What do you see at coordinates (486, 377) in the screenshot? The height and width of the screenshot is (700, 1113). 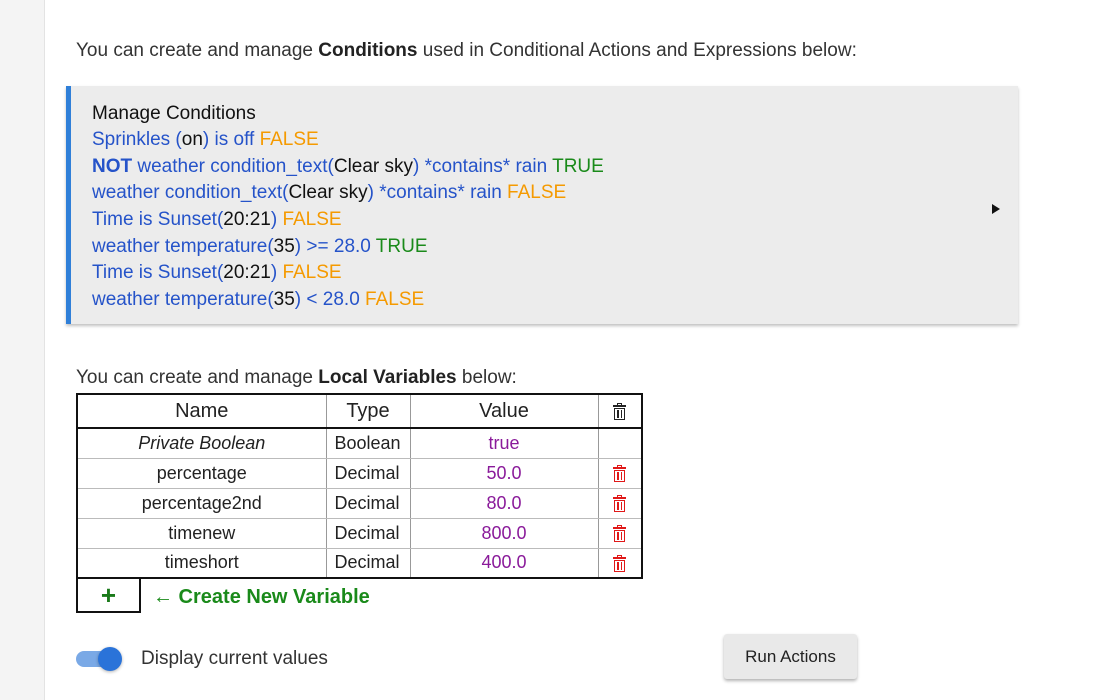 I see `variables-intro-suffix: below:` at bounding box center [486, 377].